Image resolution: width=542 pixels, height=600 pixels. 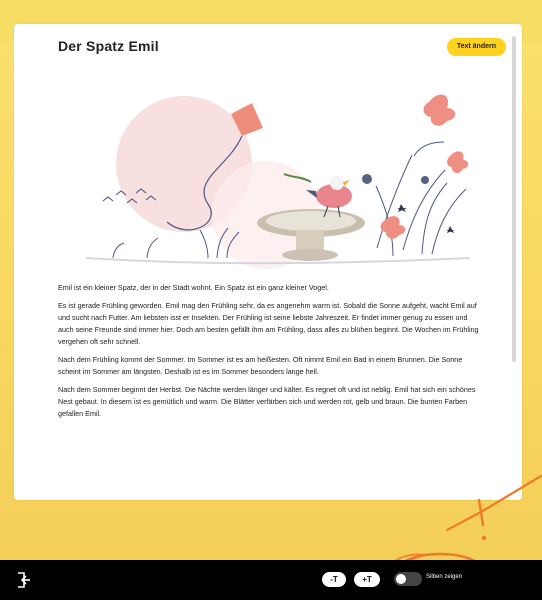 What do you see at coordinates (401, 579) in the screenshot?
I see `toggle-knob` at bounding box center [401, 579].